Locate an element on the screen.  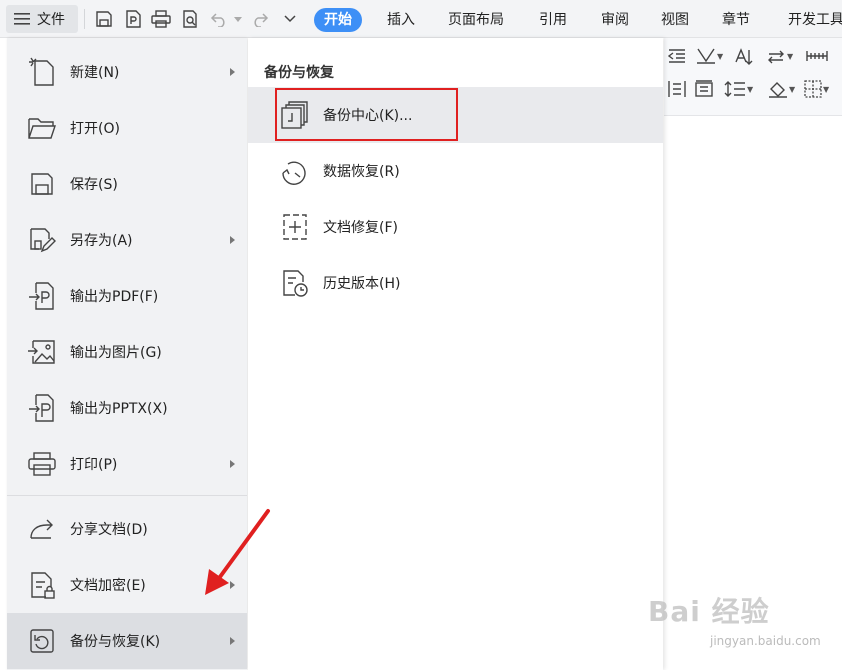
menu-item-save: 保存(S) is located at coordinates (127, 184).